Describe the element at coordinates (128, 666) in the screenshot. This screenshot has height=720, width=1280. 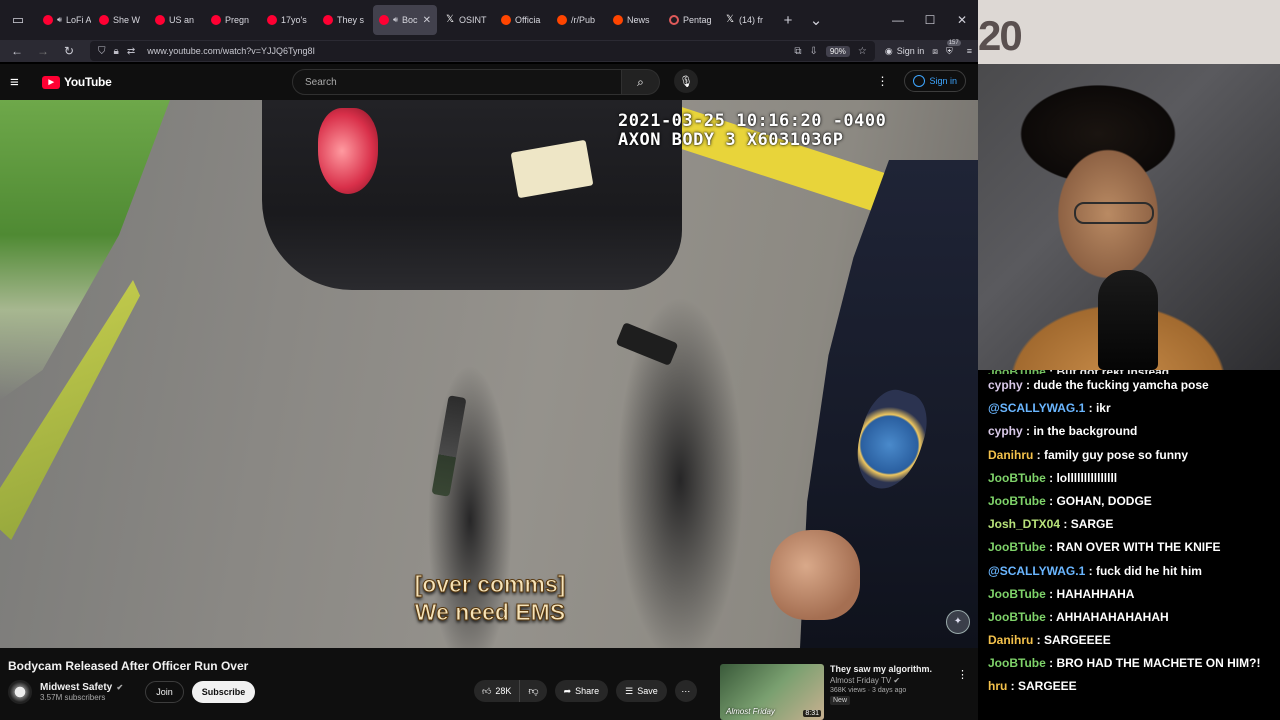
I see `video-title: Bodycam Released After Officer Run Over` at that location.